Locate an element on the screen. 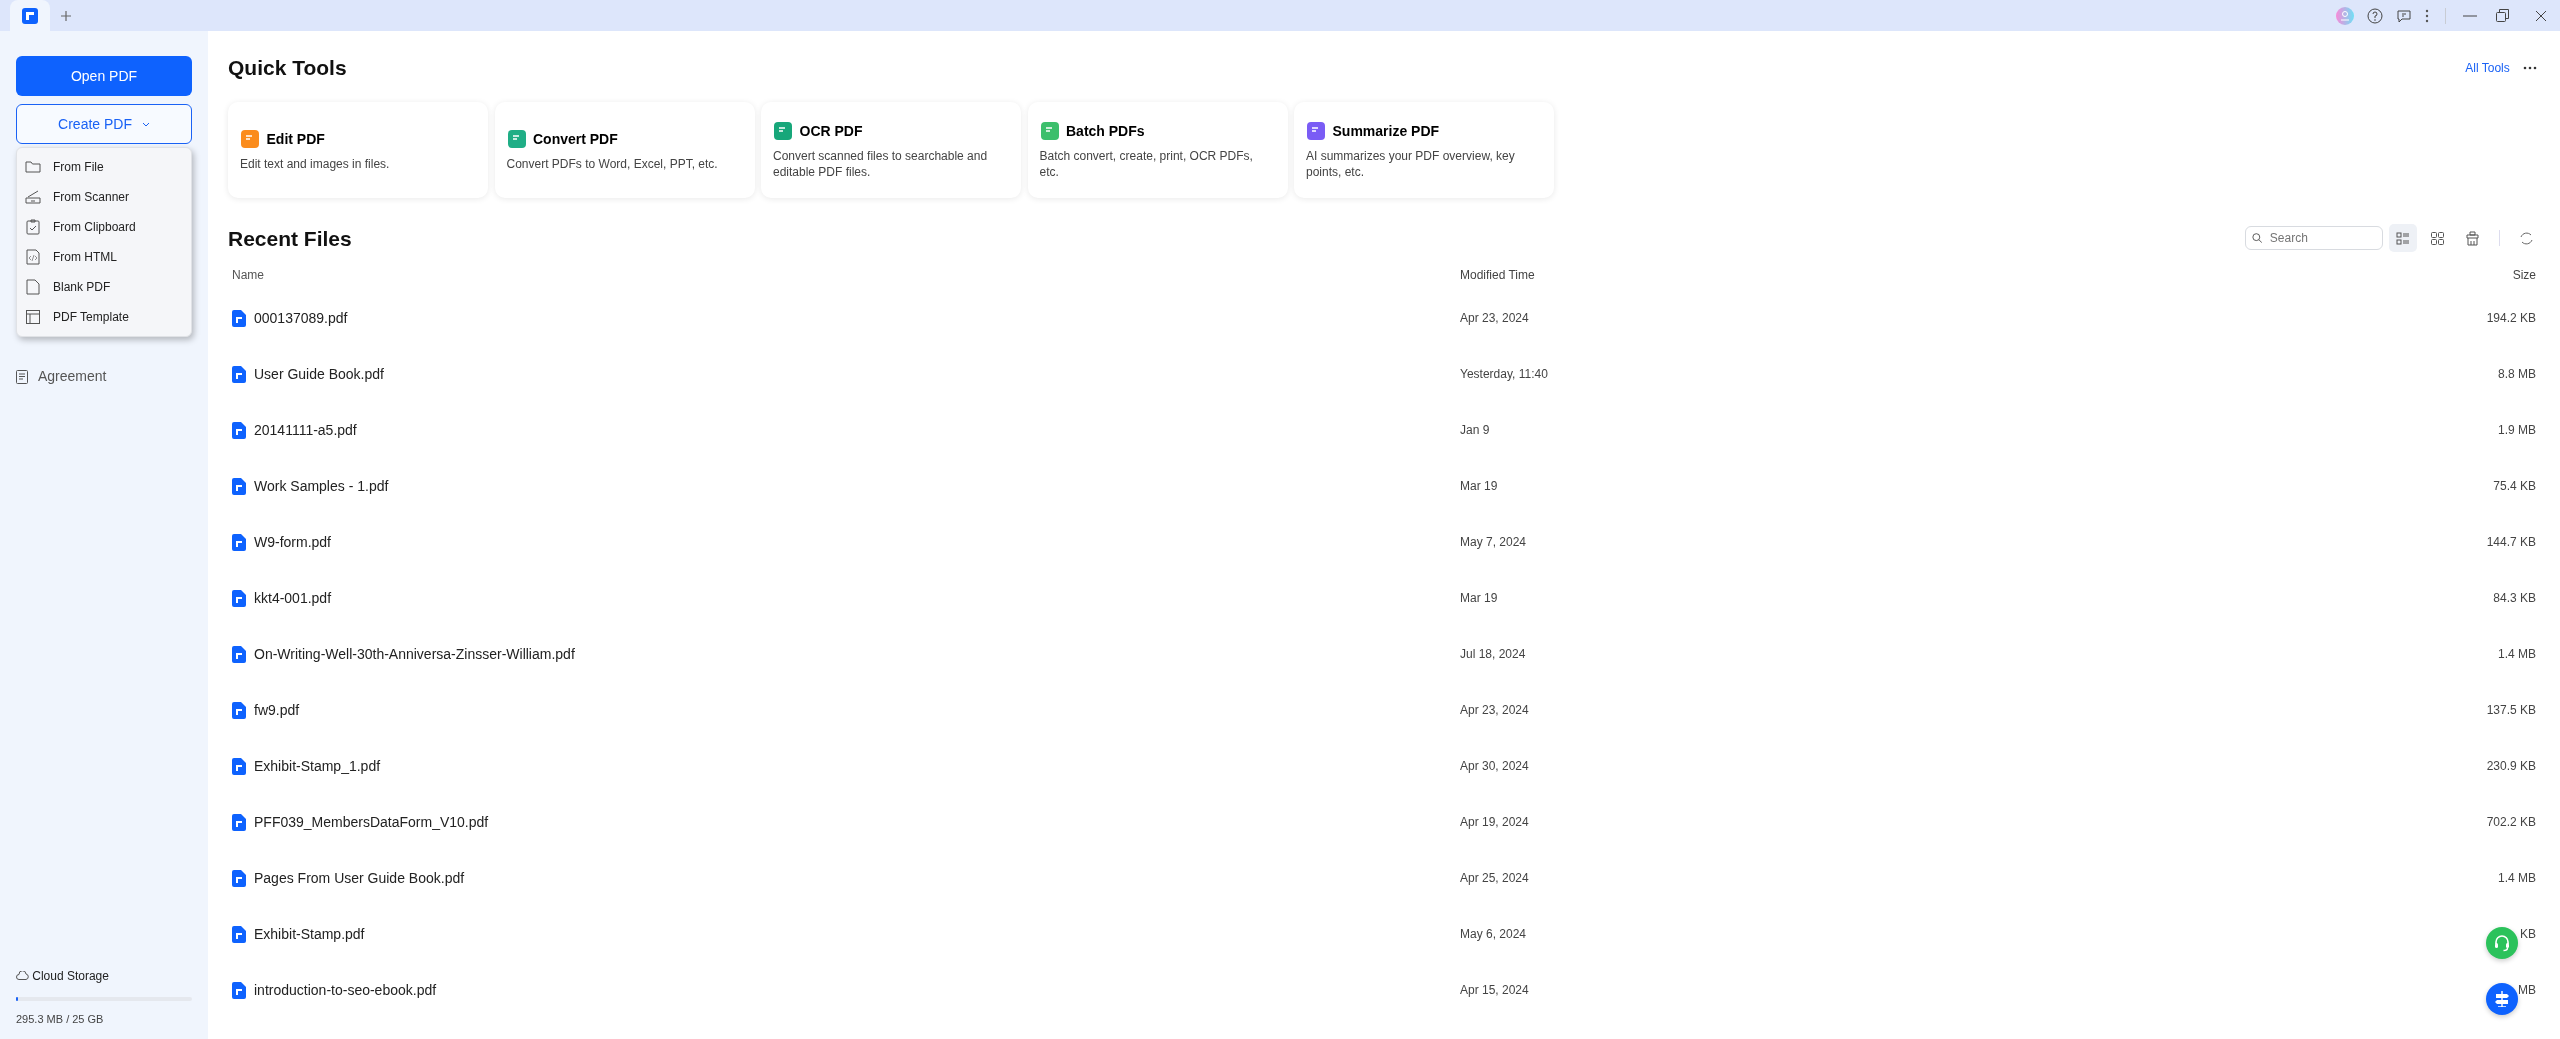 This screenshot has width=2560, height=1039. all-tools-link: All Tools is located at coordinates (2487, 67).